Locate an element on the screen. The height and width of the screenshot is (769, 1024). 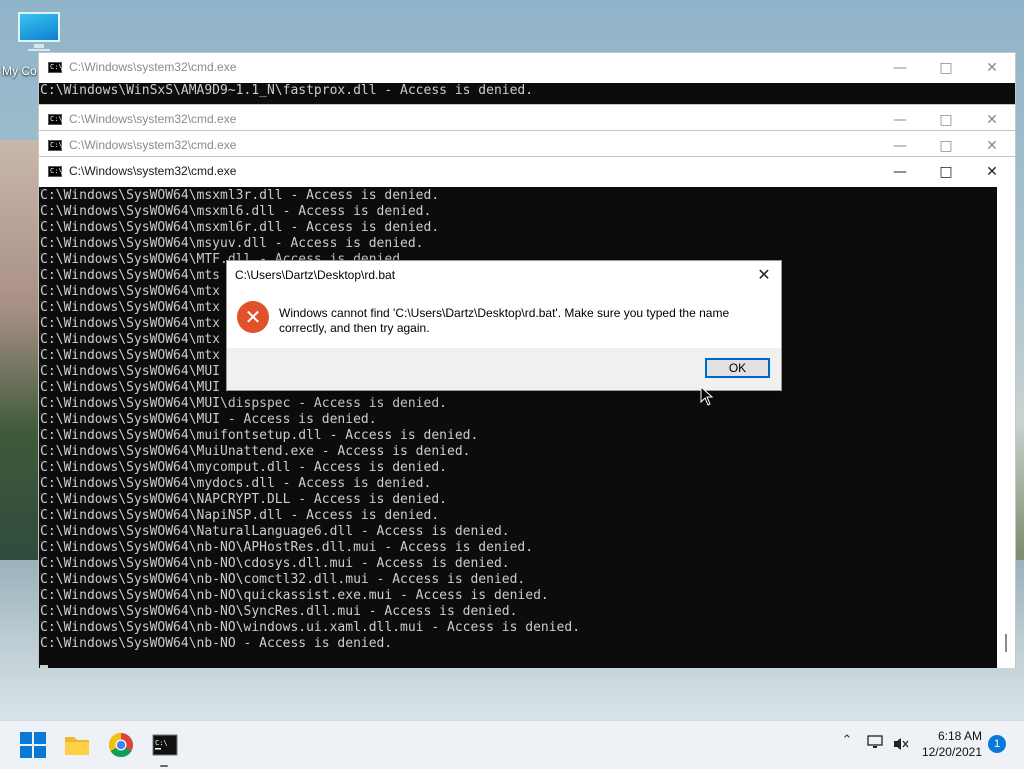
file-explorer-icon is located at coordinates (77, 745).